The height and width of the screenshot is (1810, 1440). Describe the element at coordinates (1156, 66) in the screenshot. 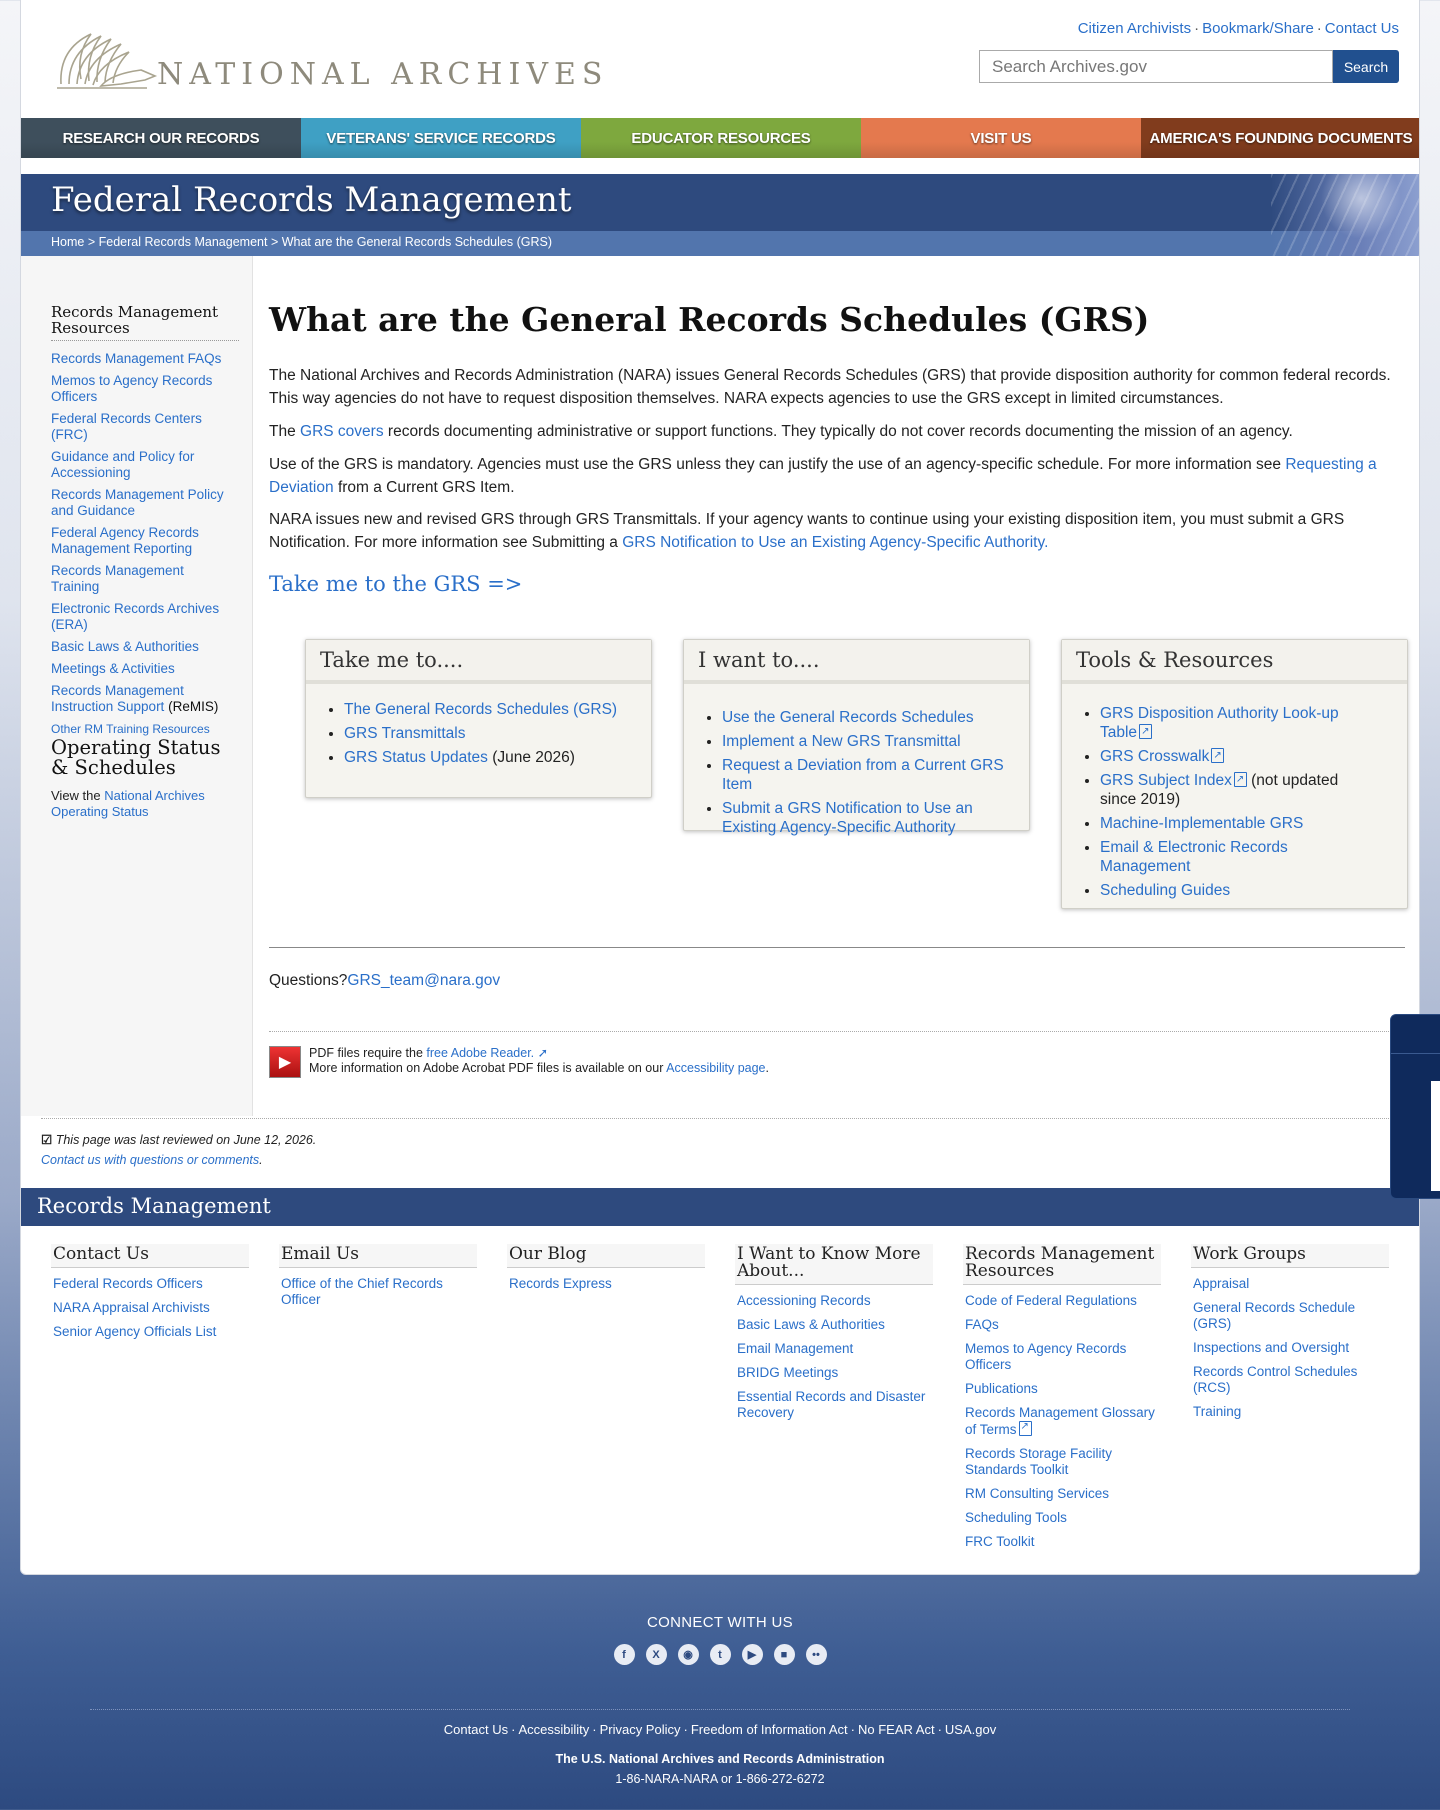

I see `search-input: Search Archives.gov` at that location.